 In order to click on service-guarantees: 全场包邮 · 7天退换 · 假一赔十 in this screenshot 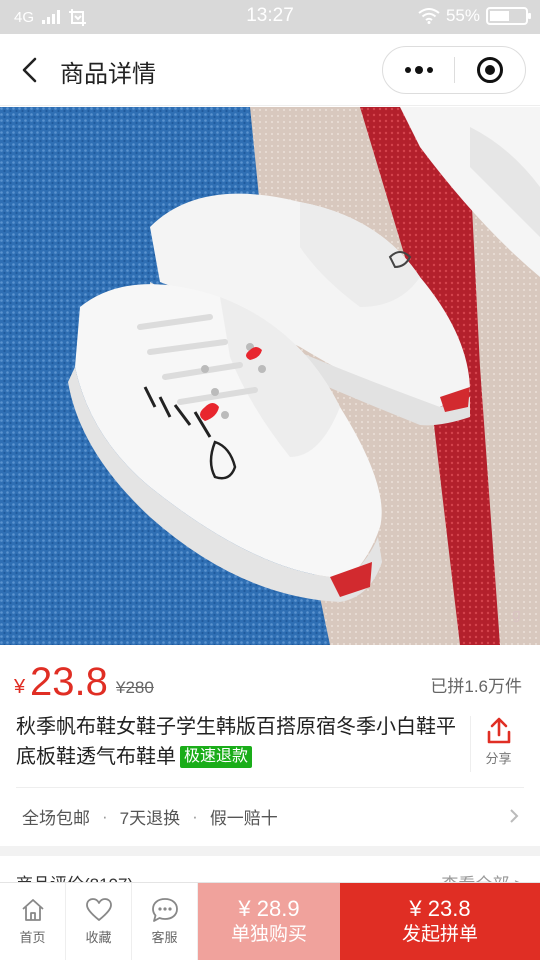, I will do `click(270, 816)`.